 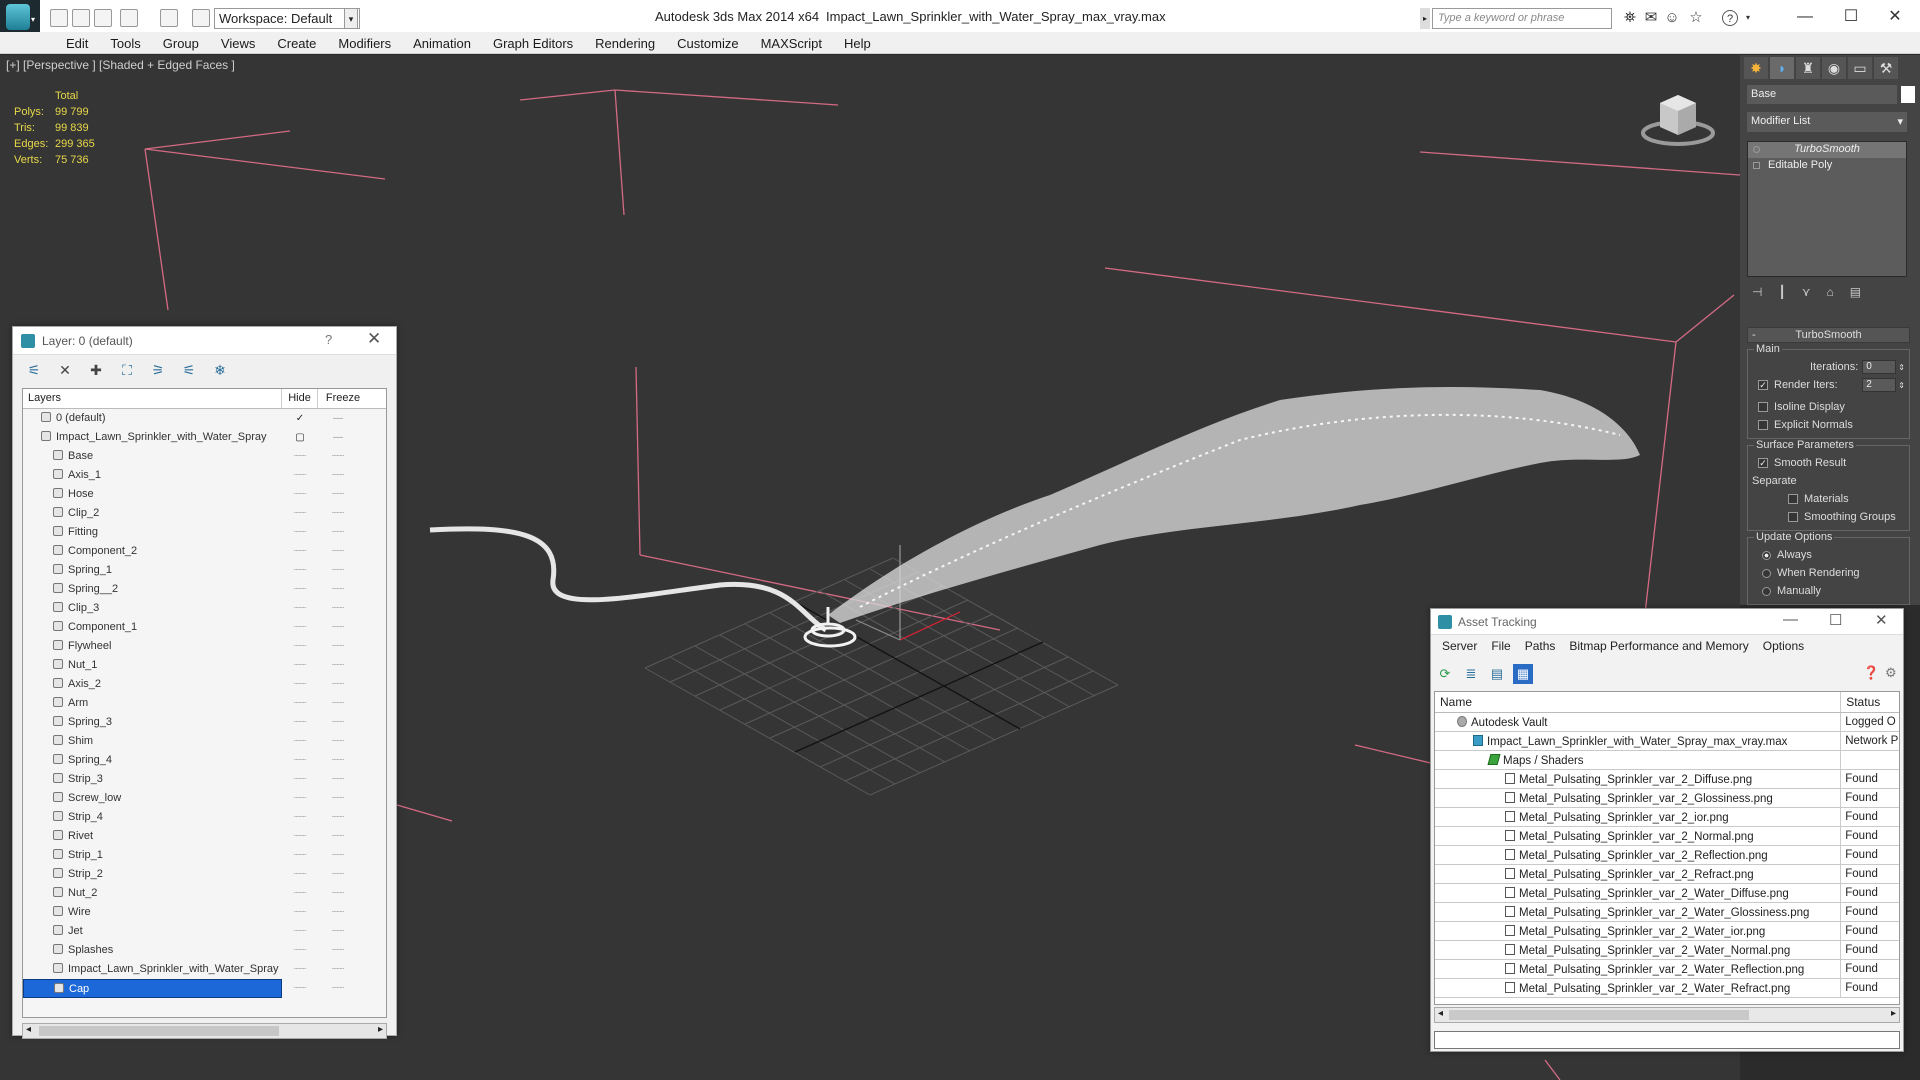 What do you see at coordinates (220, 370) in the screenshot?
I see `freeze-all-layers-icon: ❄` at bounding box center [220, 370].